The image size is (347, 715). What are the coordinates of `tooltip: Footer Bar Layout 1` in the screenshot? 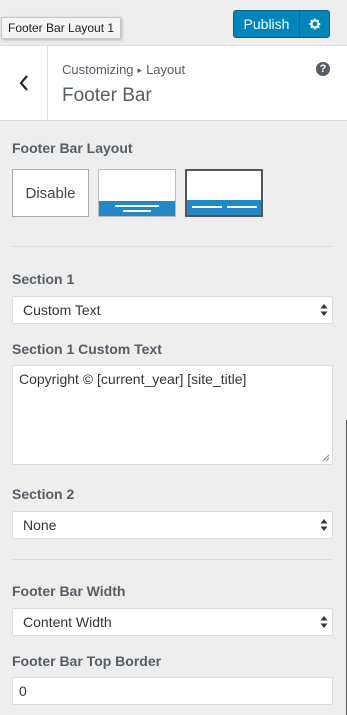 It's located at (61, 28).